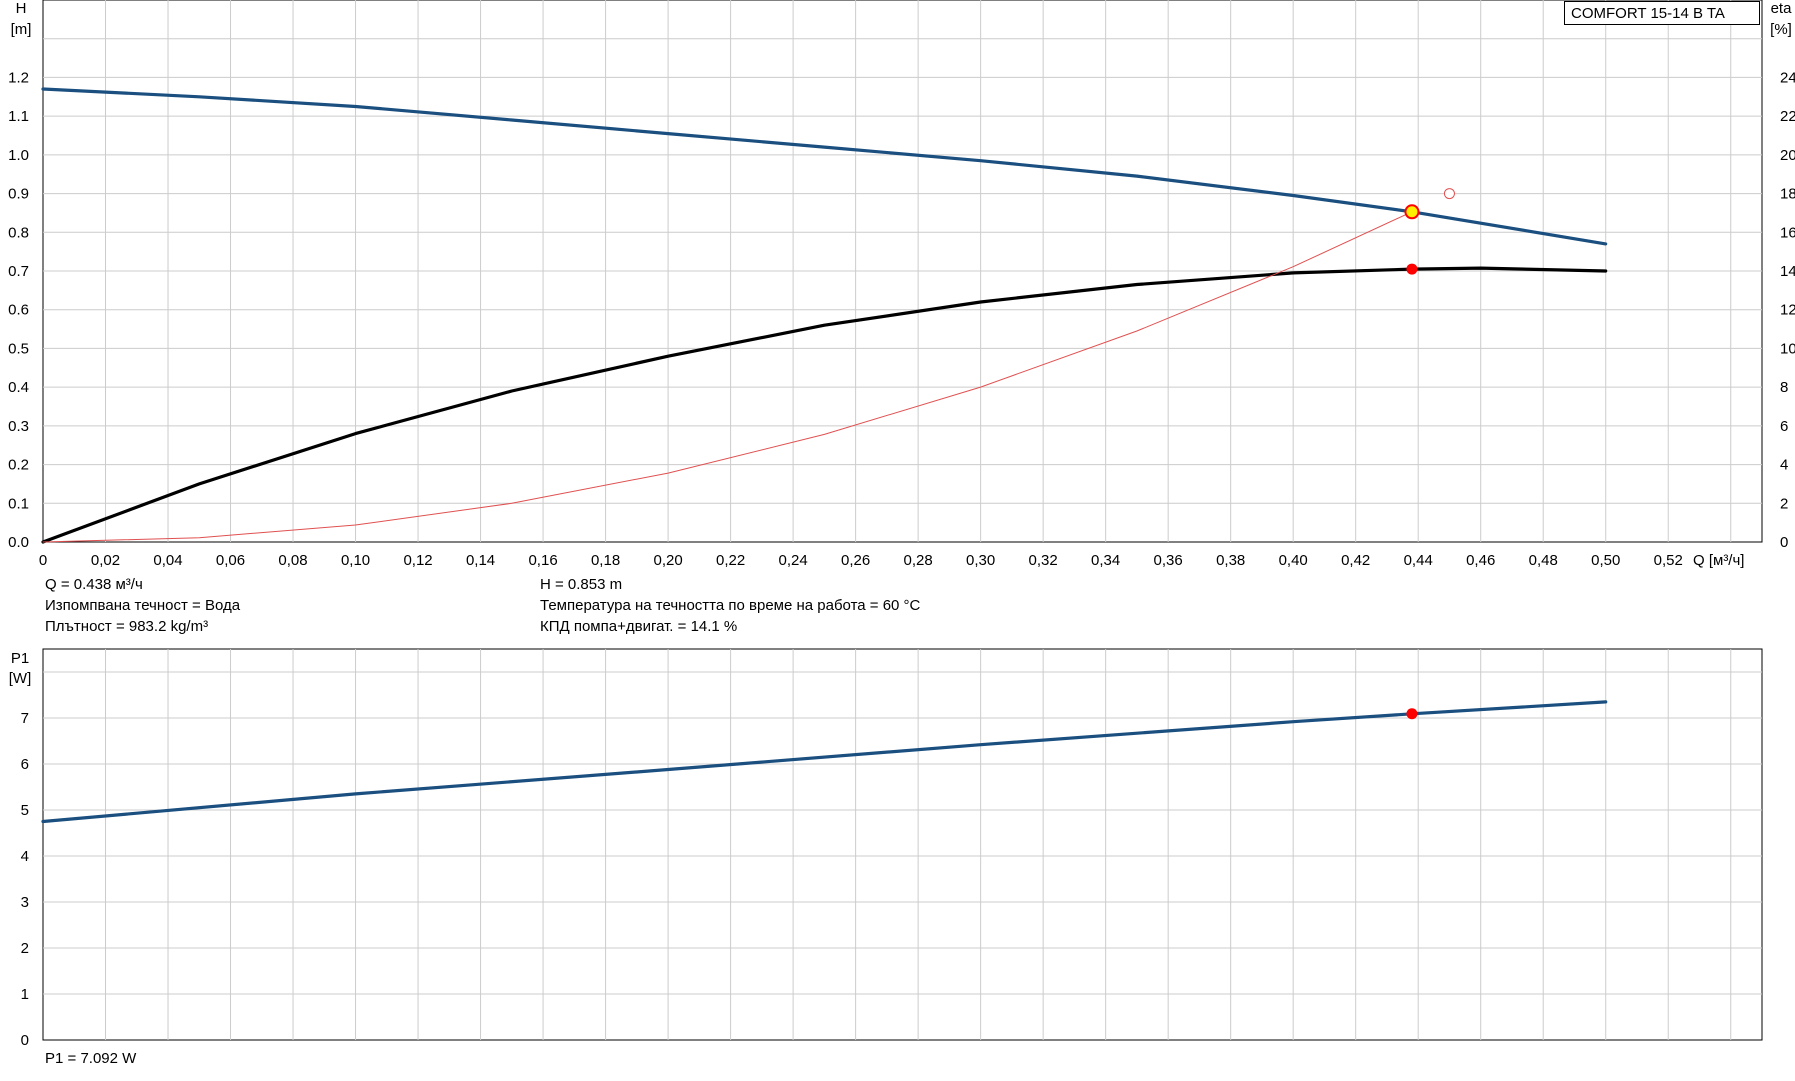 This screenshot has height=1081, width=1795. Describe the element at coordinates (918, 560) in the screenshot. I see `q-tick-label: 0,28` at that location.